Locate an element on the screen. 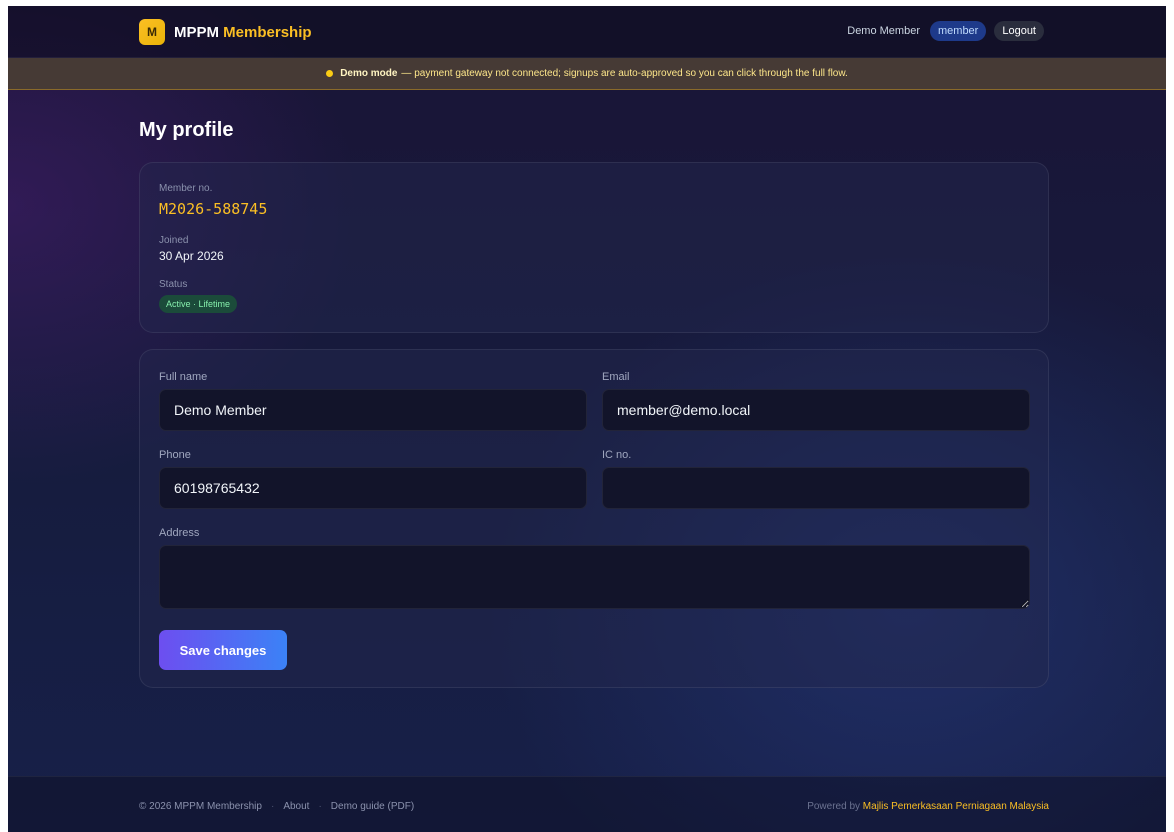 This screenshot has height=832, width=1174. email-input is located at coordinates (816, 410).